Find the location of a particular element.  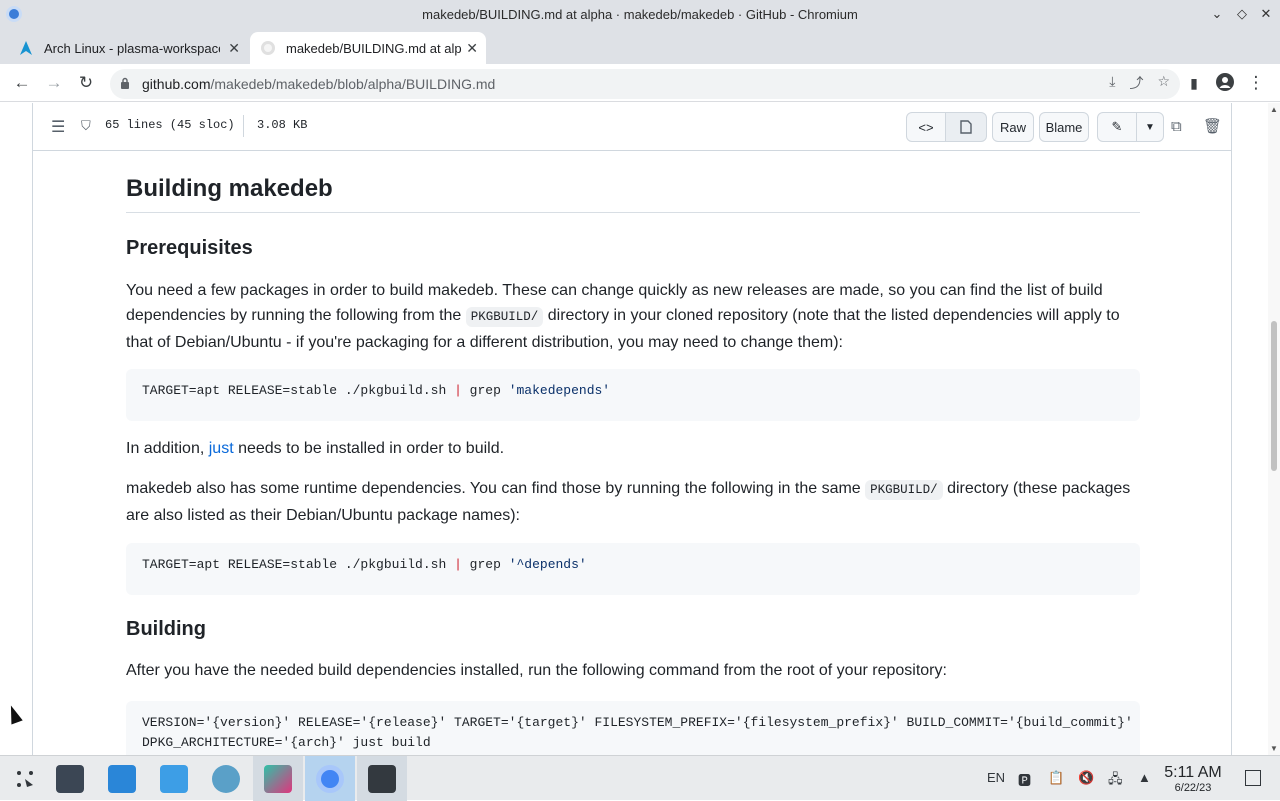

keyboard-layout-indicator: EN is located at coordinates (996, 777).